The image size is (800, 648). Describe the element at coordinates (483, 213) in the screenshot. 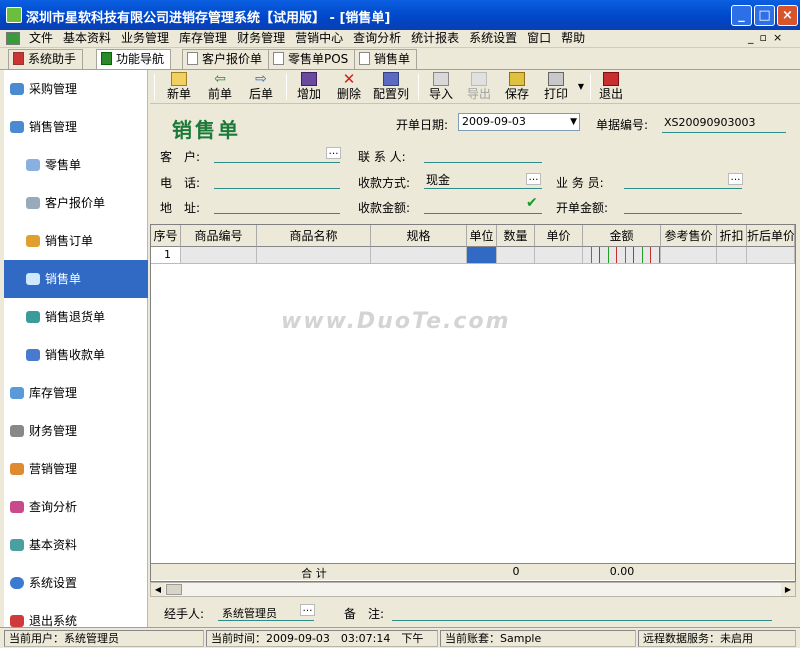

I see `received-amount-field` at that location.